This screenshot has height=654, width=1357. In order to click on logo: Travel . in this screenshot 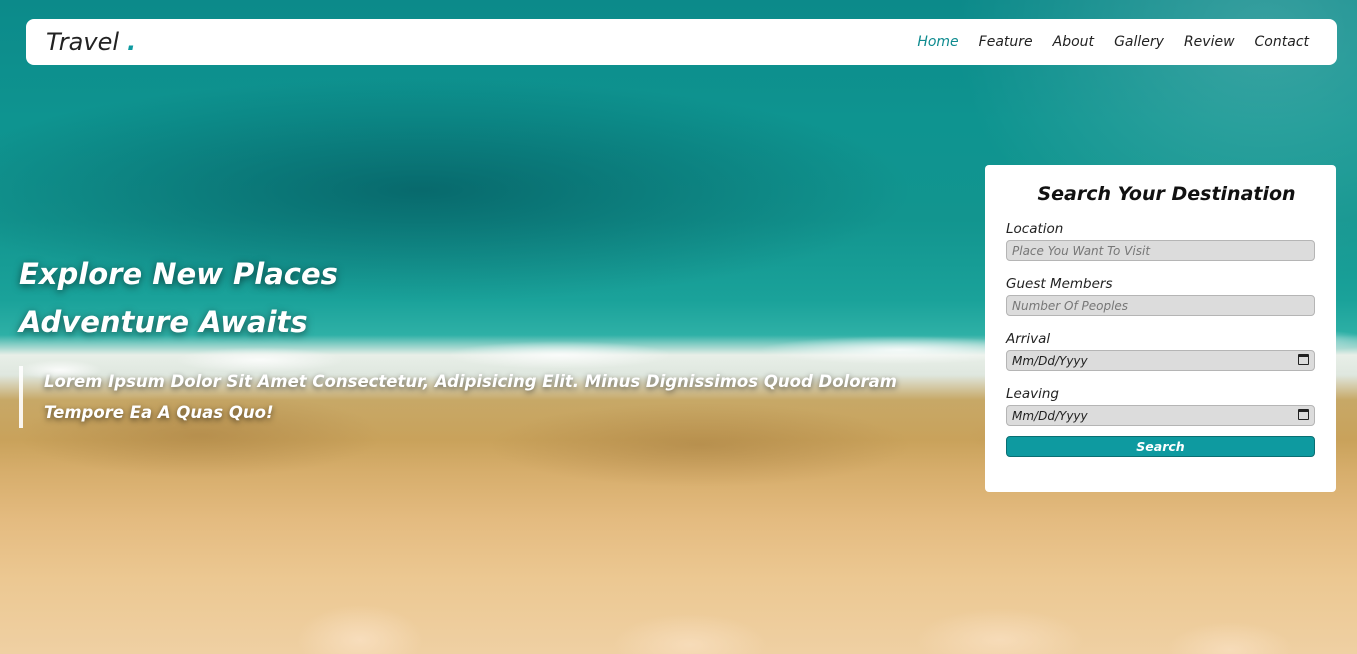, I will do `click(91, 42)`.